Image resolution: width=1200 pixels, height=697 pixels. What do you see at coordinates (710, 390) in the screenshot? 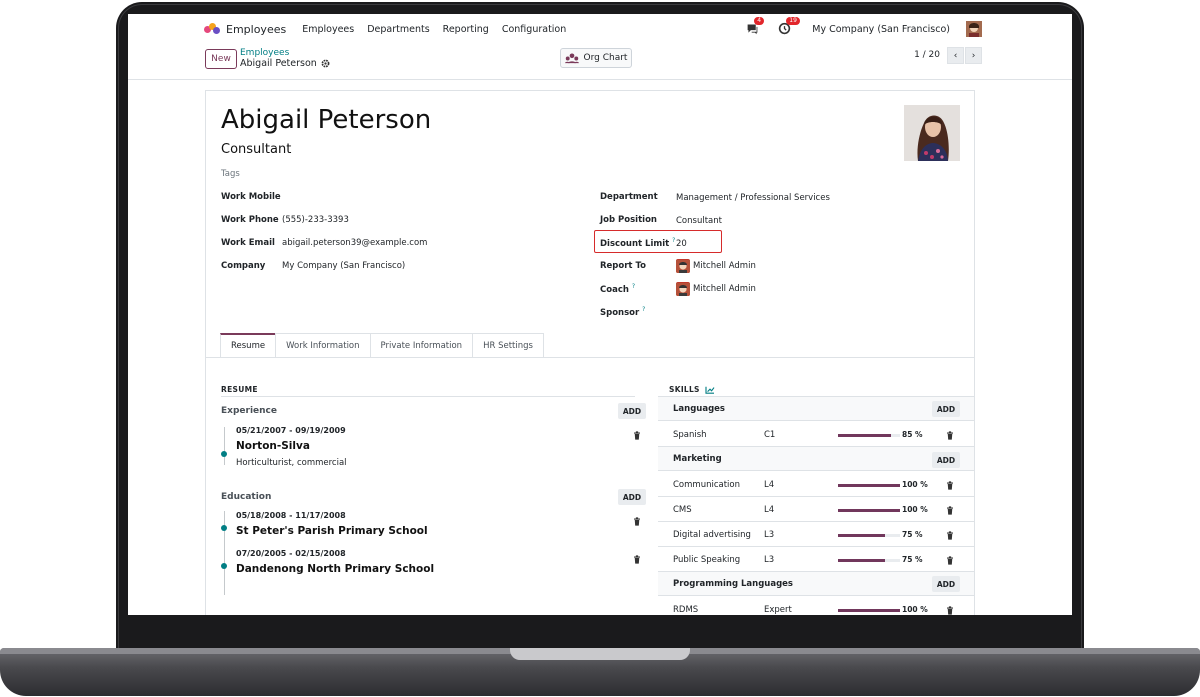
I see `line-chart-icon` at bounding box center [710, 390].